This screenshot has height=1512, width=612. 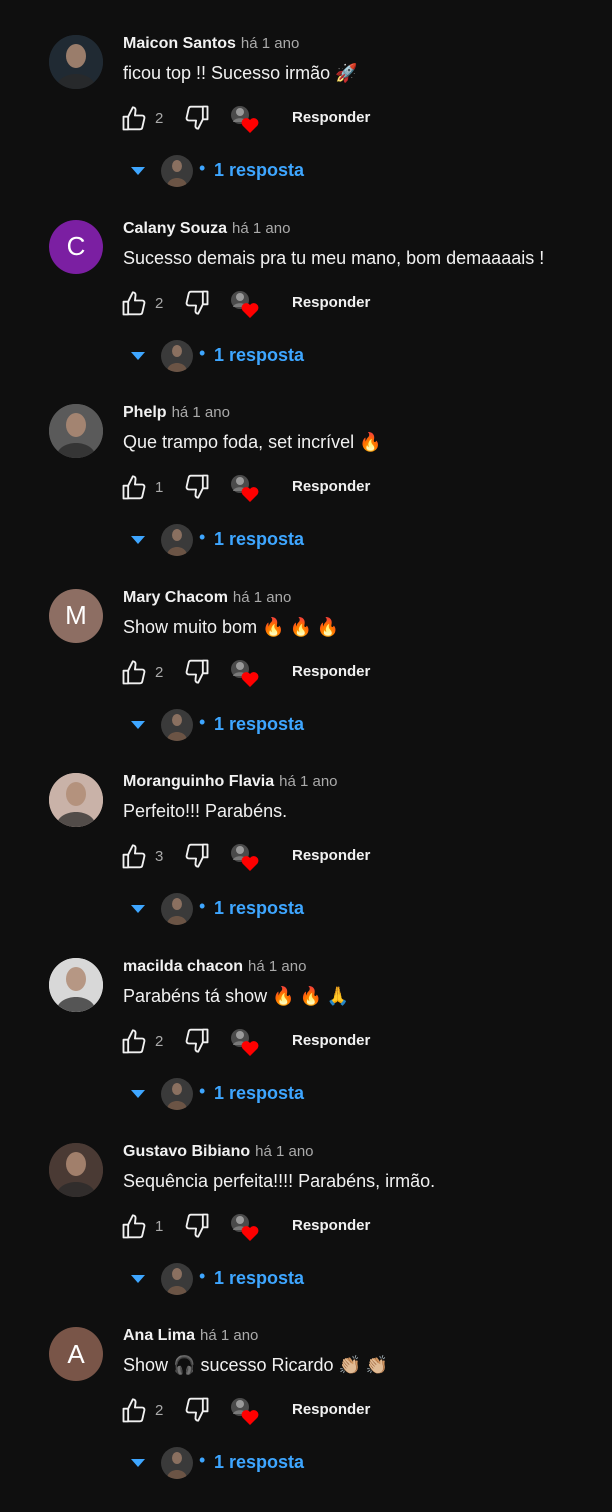 I want to click on author-avatar-letter: C, so click(x=76, y=246).